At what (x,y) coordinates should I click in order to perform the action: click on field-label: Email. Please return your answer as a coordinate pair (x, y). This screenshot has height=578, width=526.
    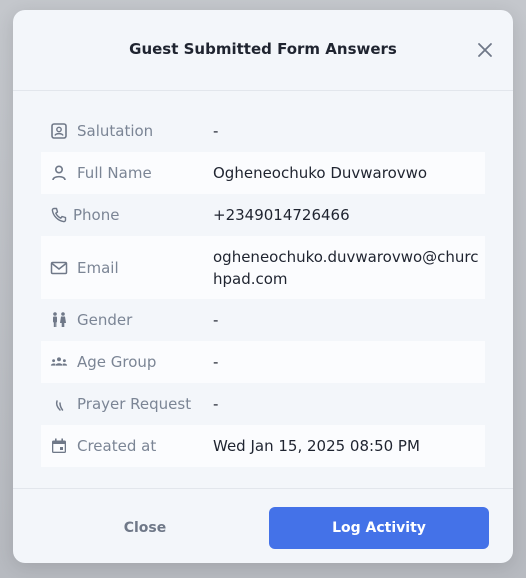
    Looking at the image, I should click on (98, 267).